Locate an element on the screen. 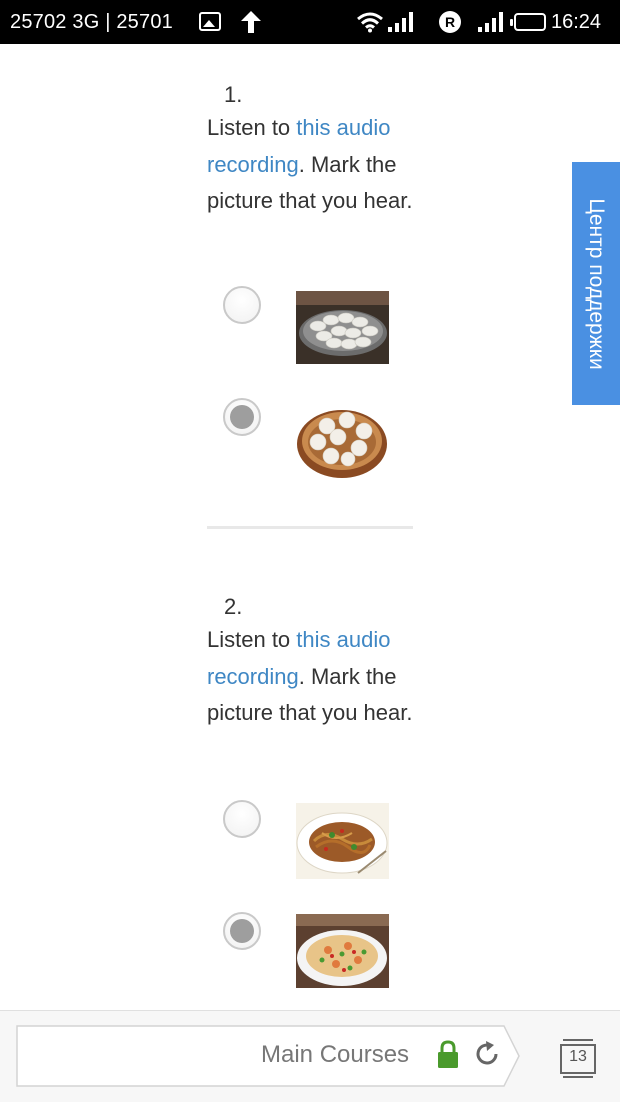  lock-icon is located at coordinates (448, 1054).